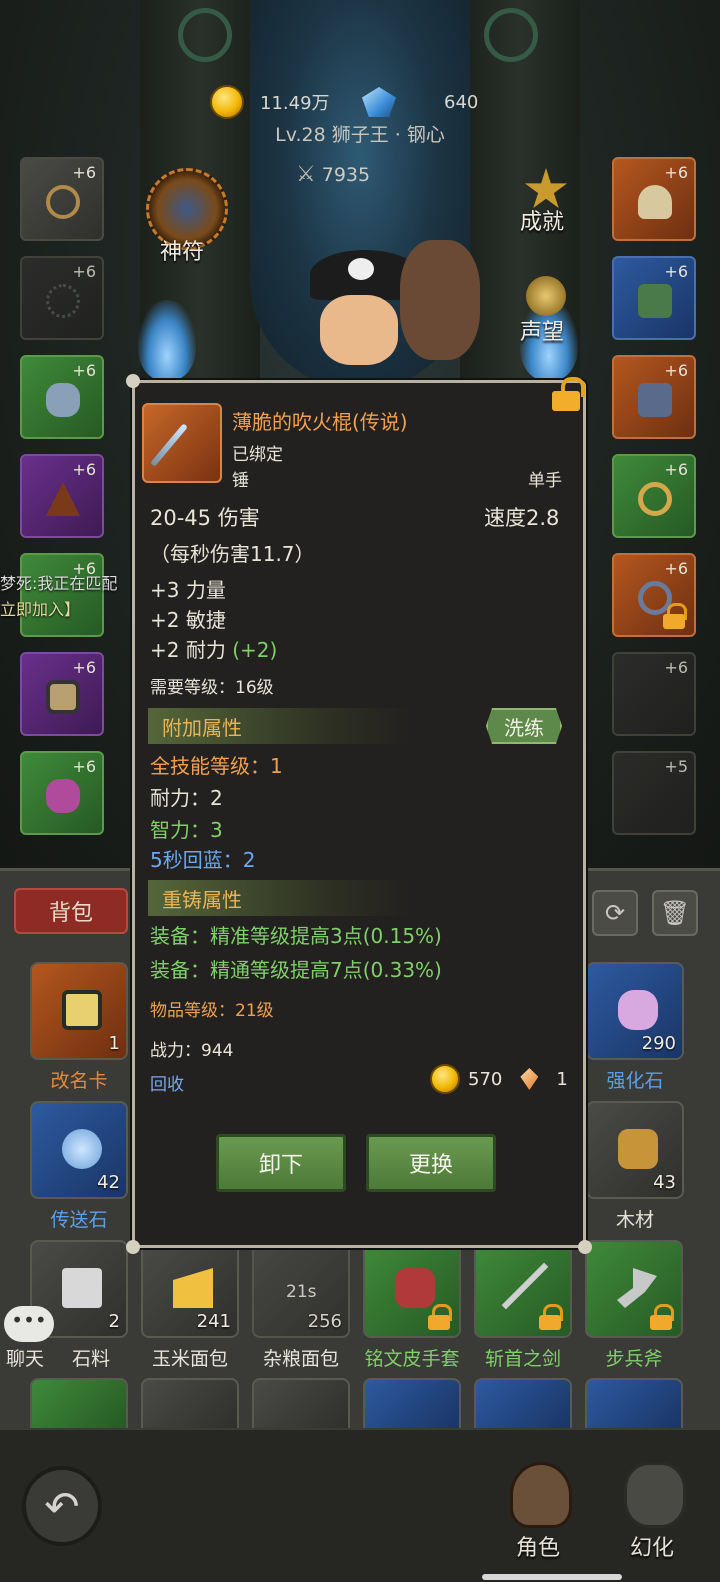  I want to click on equip-slot-ring: +6, so click(654, 496).